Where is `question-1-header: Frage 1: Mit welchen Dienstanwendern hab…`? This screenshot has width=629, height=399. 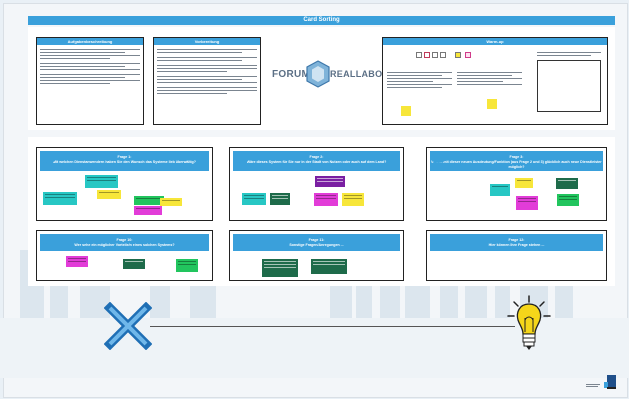
question-1-header: Frage 1: Mit welchen Dienstanwendern hab… is located at coordinates (124, 161).